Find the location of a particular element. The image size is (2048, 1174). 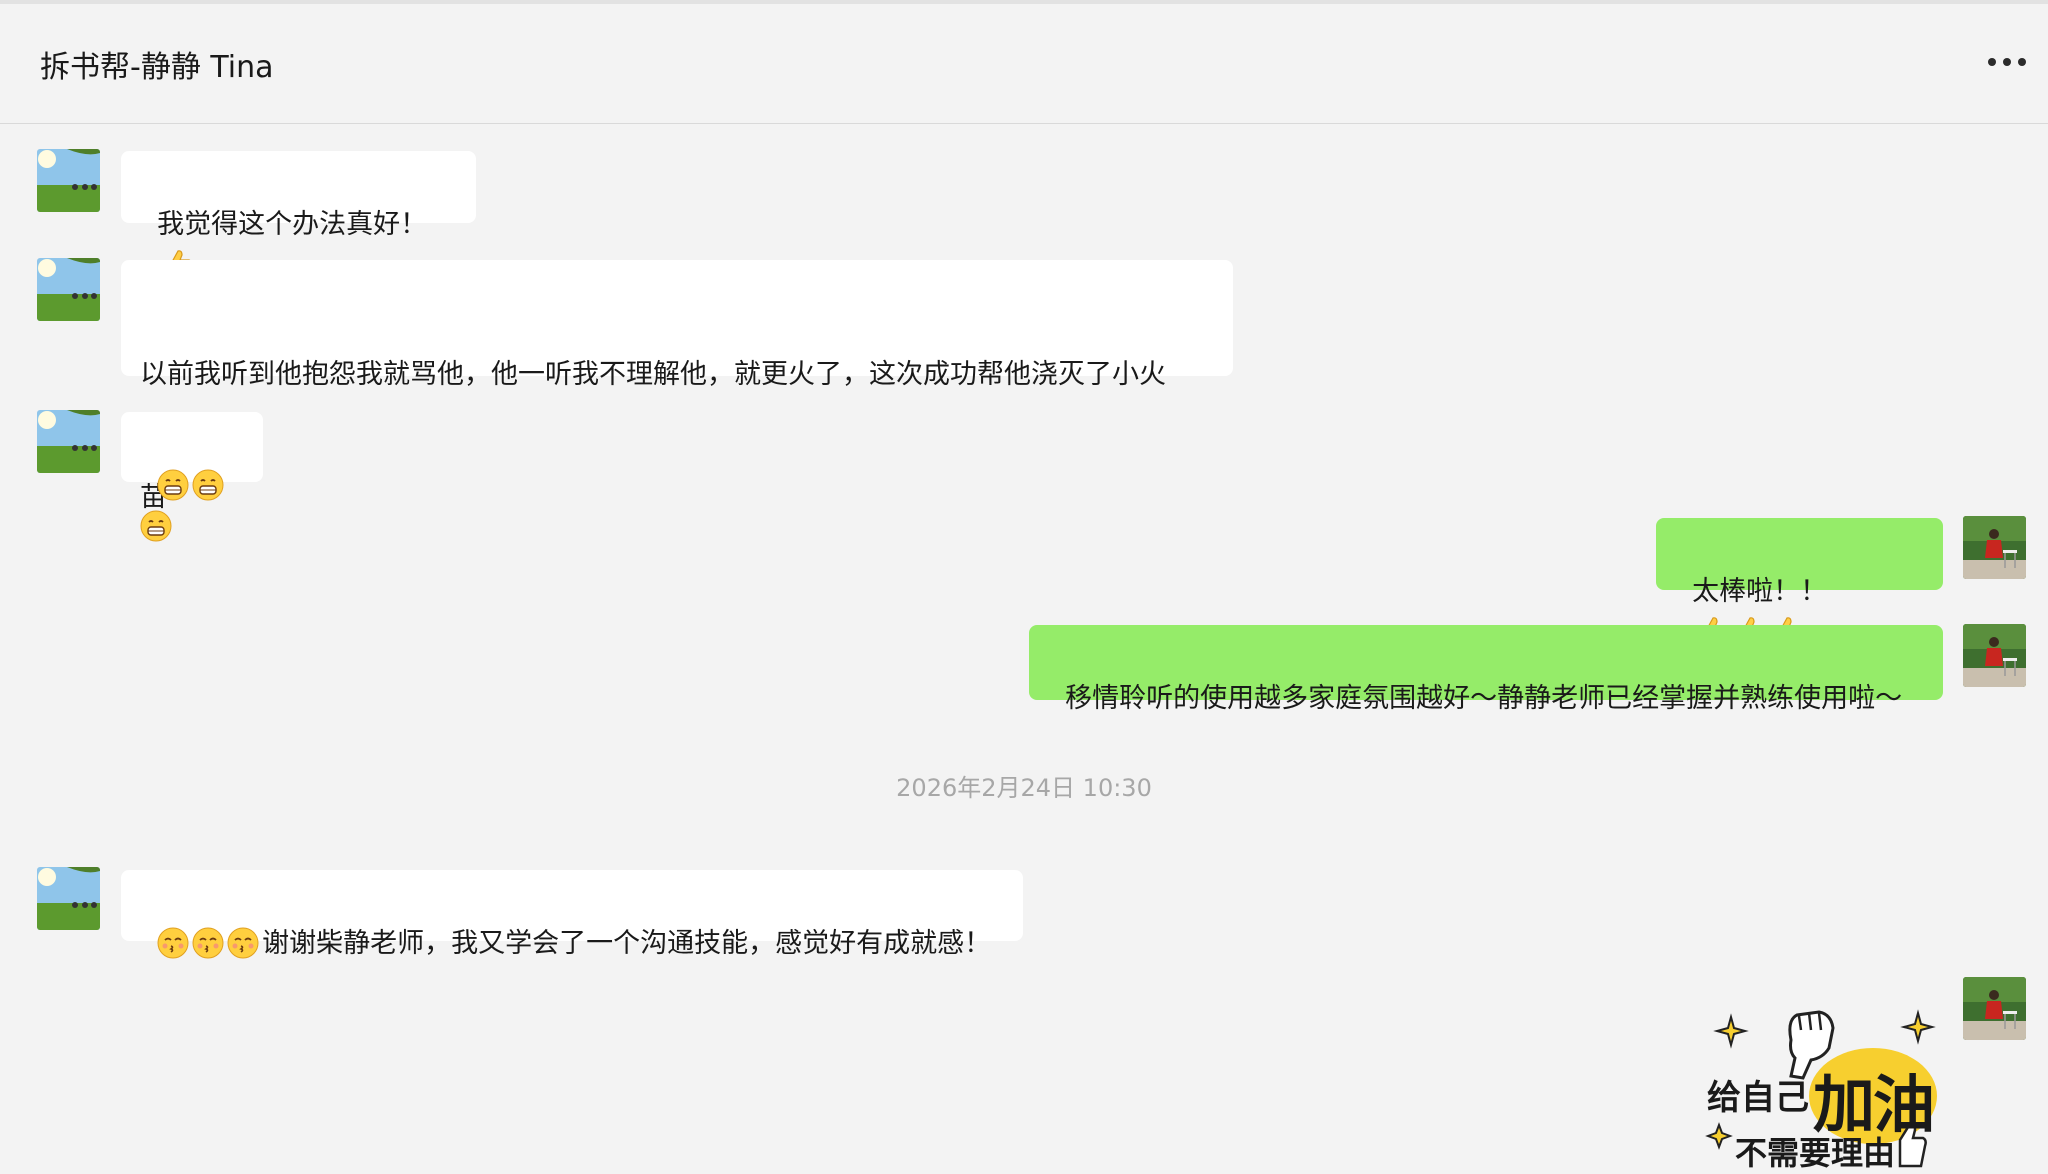

message-text-line: 以前我听到他抱怨我就骂他，他一听我不理解他，就更火了，这次成功帮他浇灭了小火 is located at coordinates (653, 374).